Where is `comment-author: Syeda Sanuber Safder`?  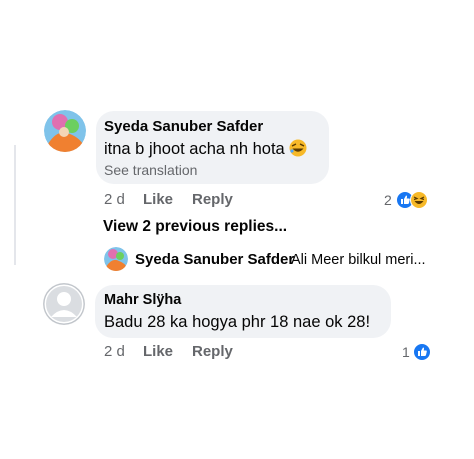
comment-author: Syeda Sanuber Safder is located at coordinates (183, 126).